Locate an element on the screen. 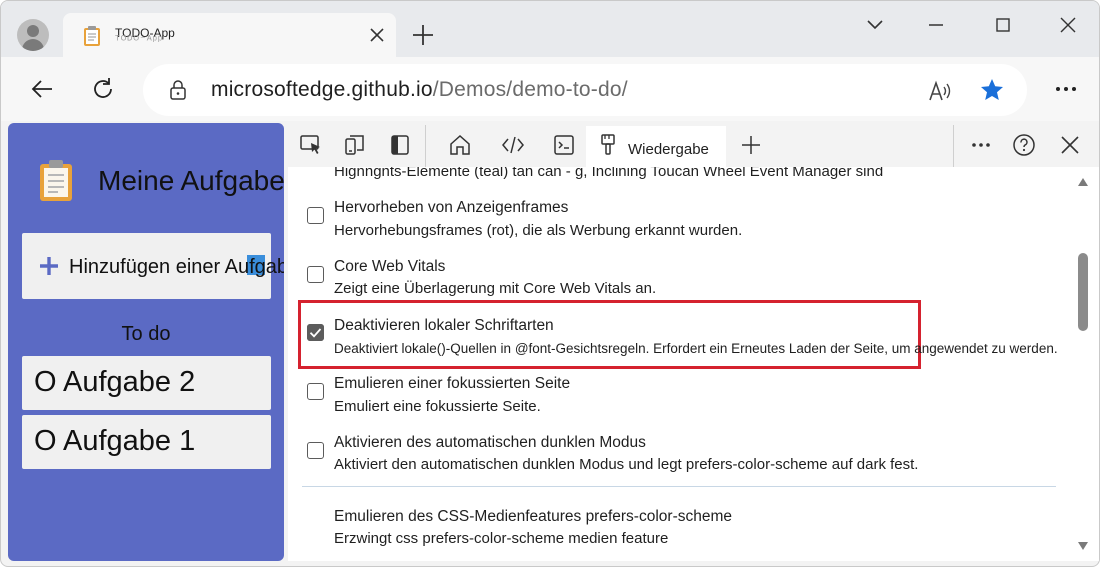 This screenshot has width=1100, height=567. tab-strip: TODO-App ᵀᴼᴰᴼ⁻ᴬᵖᵖ is located at coordinates (550, 29).